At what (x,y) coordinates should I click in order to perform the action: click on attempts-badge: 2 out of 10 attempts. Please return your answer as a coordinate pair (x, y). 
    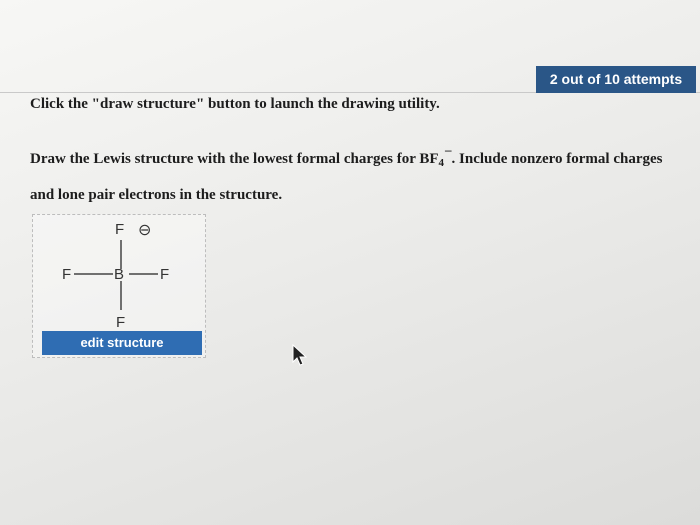
    Looking at the image, I should click on (616, 79).